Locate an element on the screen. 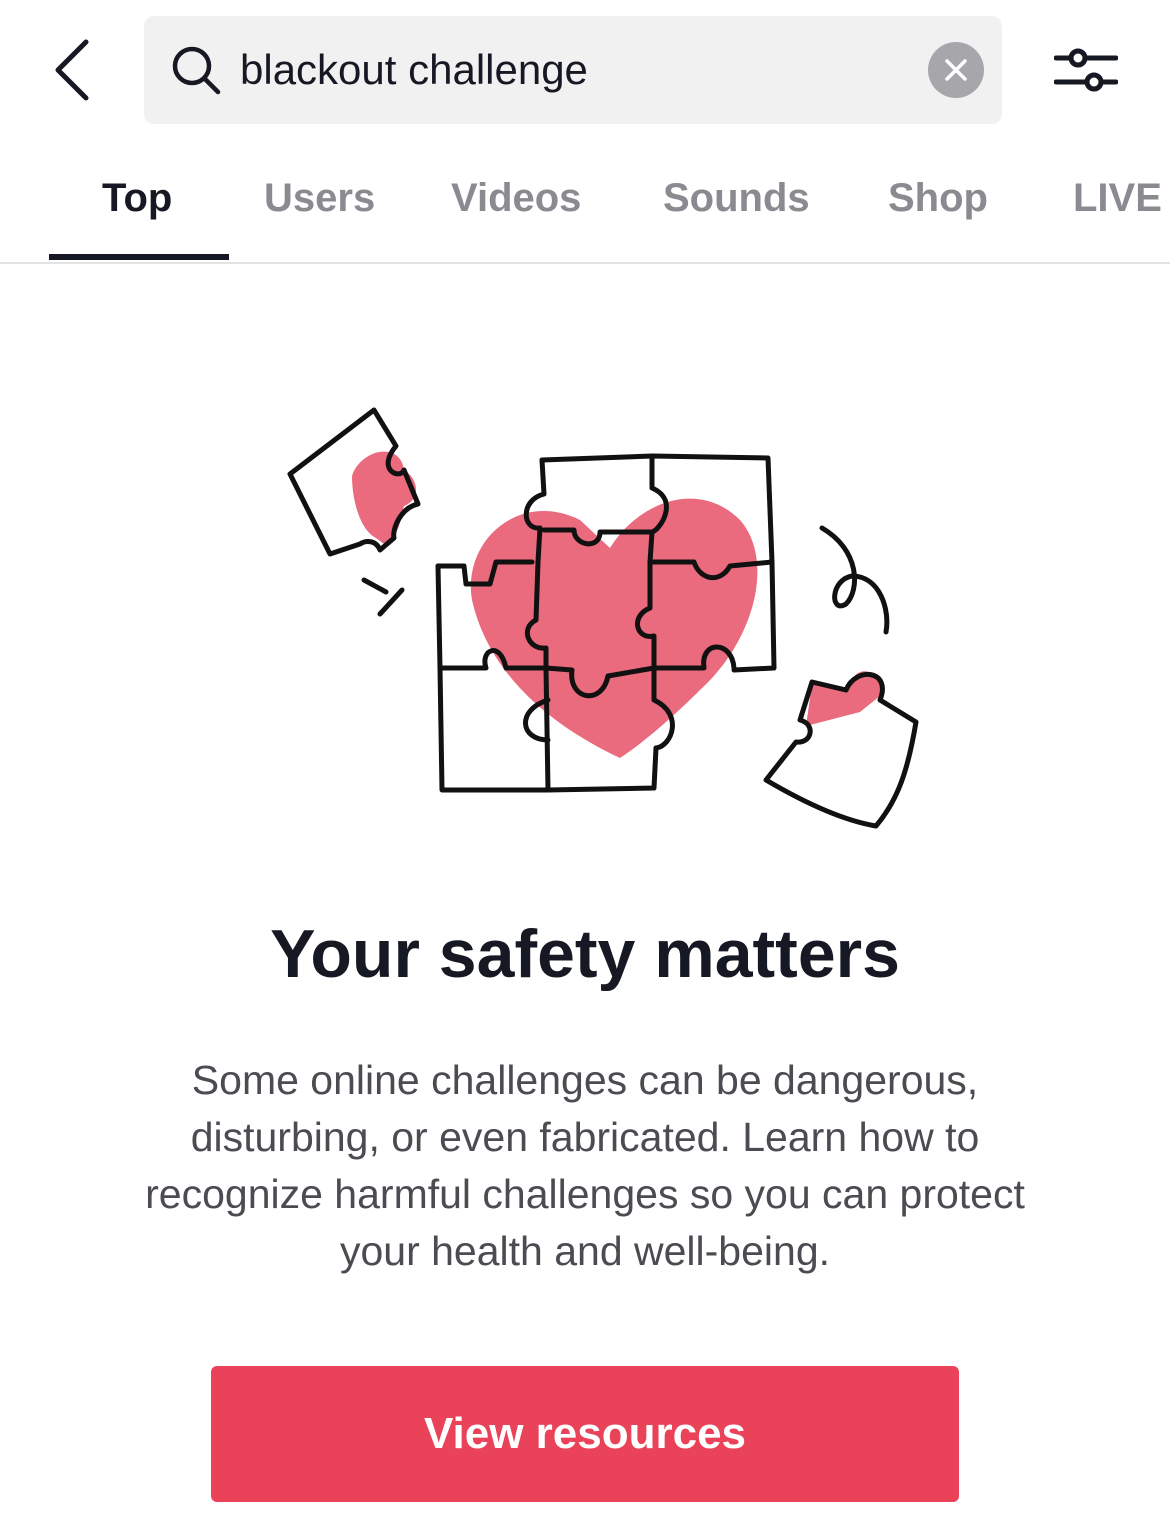 This screenshot has width=1170, height=1526. close-icon is located at coordinates (956, 70).